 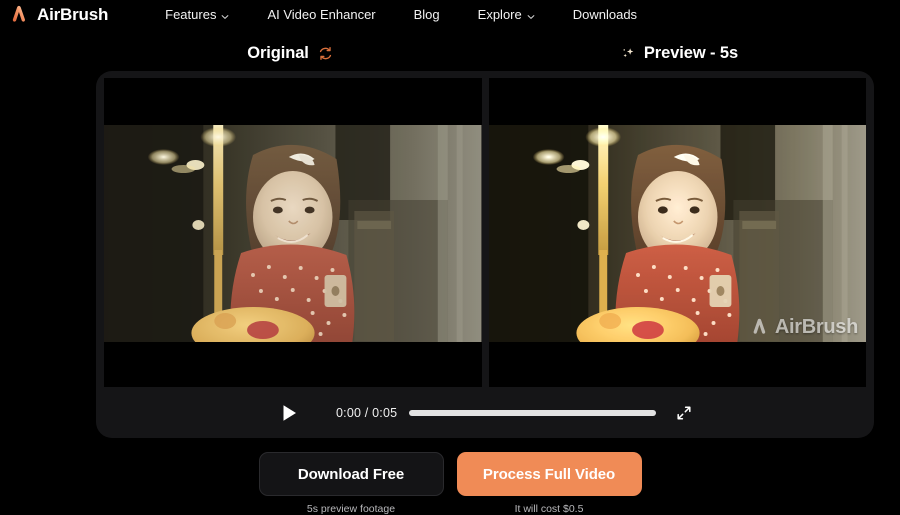 I want to click on player-controls: 0:00 / 0:05, so click(x=485, y=412).